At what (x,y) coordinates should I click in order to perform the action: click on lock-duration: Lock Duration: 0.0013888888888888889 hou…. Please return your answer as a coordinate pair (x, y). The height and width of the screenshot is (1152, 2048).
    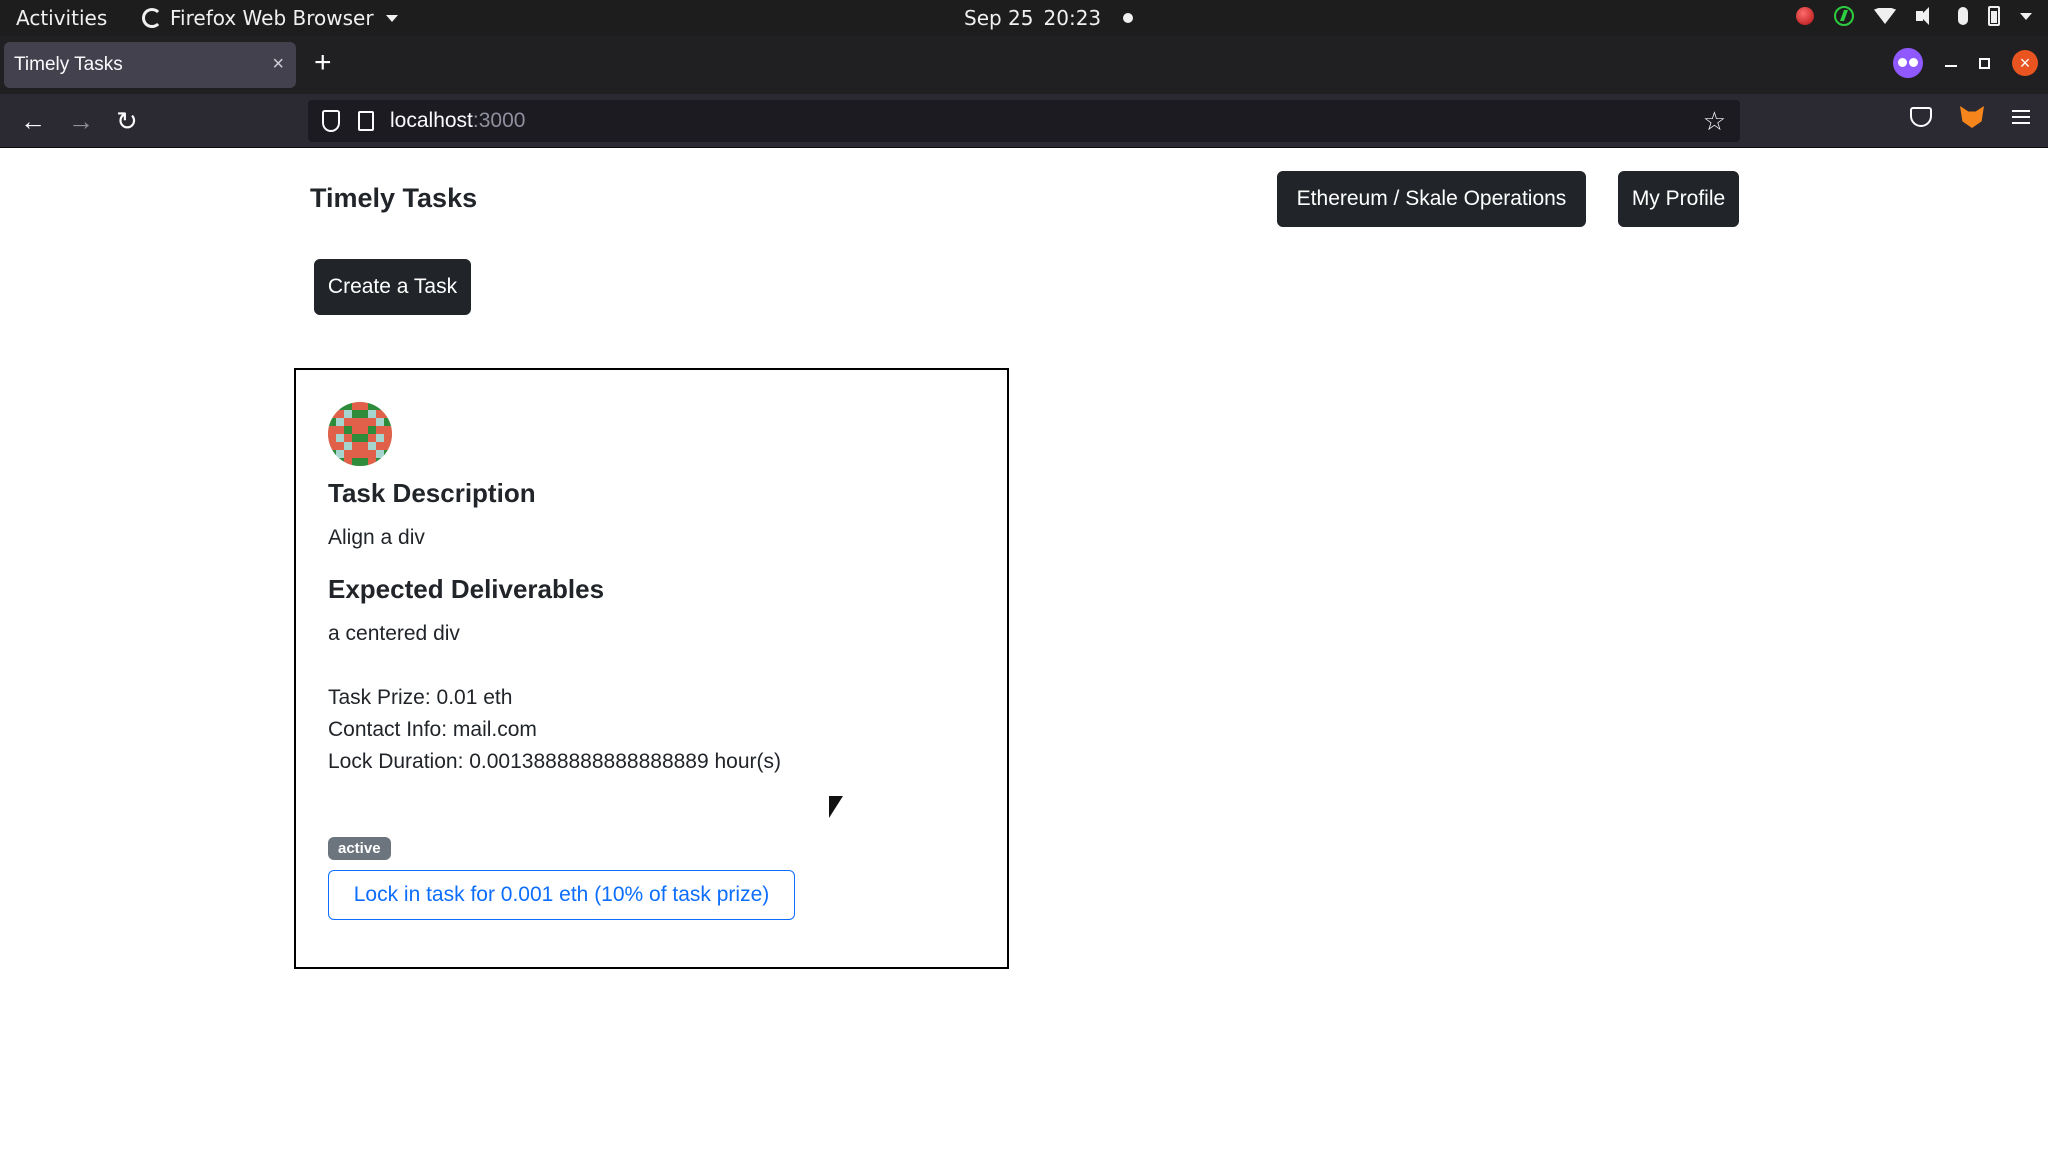
    Looking at the image, I should click on (555, 761).